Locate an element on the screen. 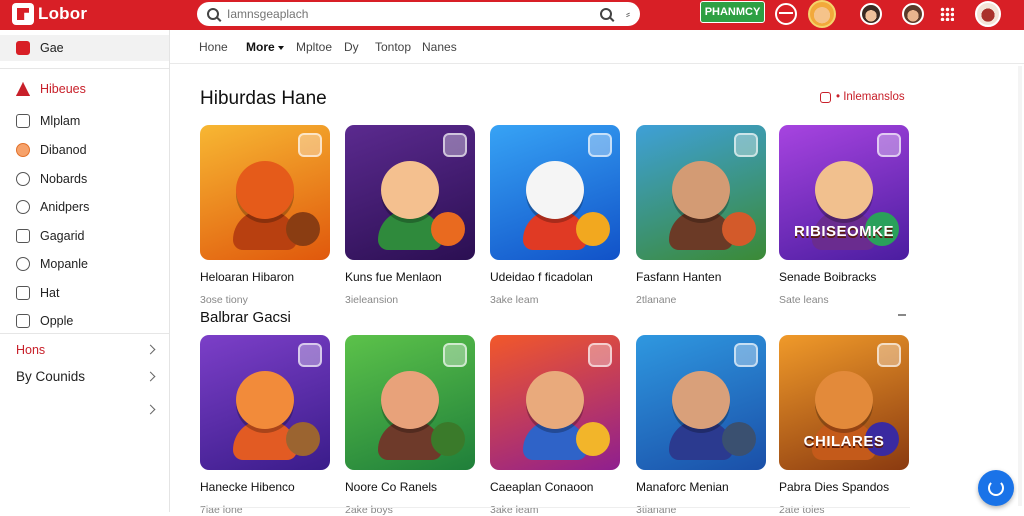  sidebar-item-4: Nobards is located at coordinates (84, 179).